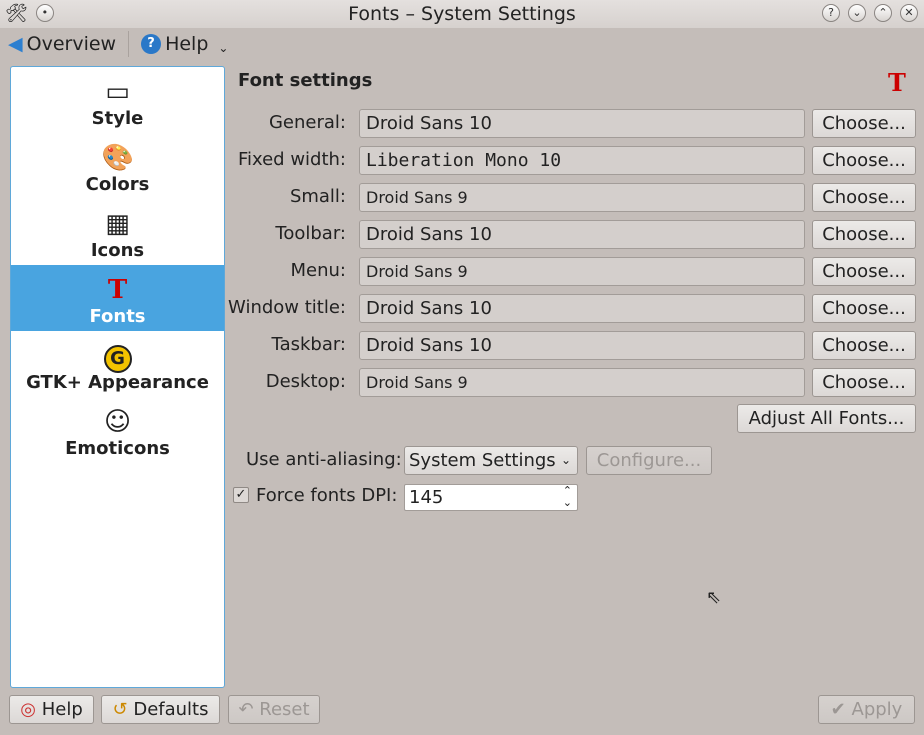 Image resolution: width=924 pixels, height=735 pixels. I want to click on back-arrow-icon: ◀, so click(15, 44).